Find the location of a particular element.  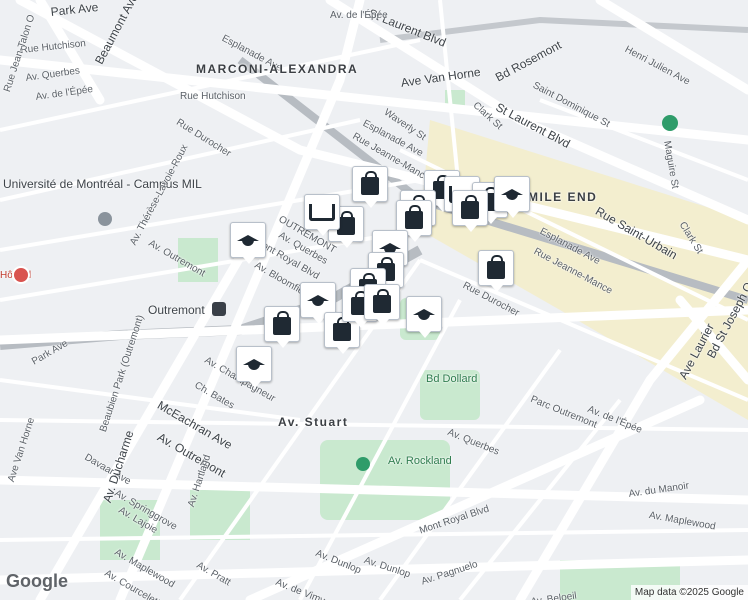

street-label: Rue Hutchison is located at coordinates (213, 96).